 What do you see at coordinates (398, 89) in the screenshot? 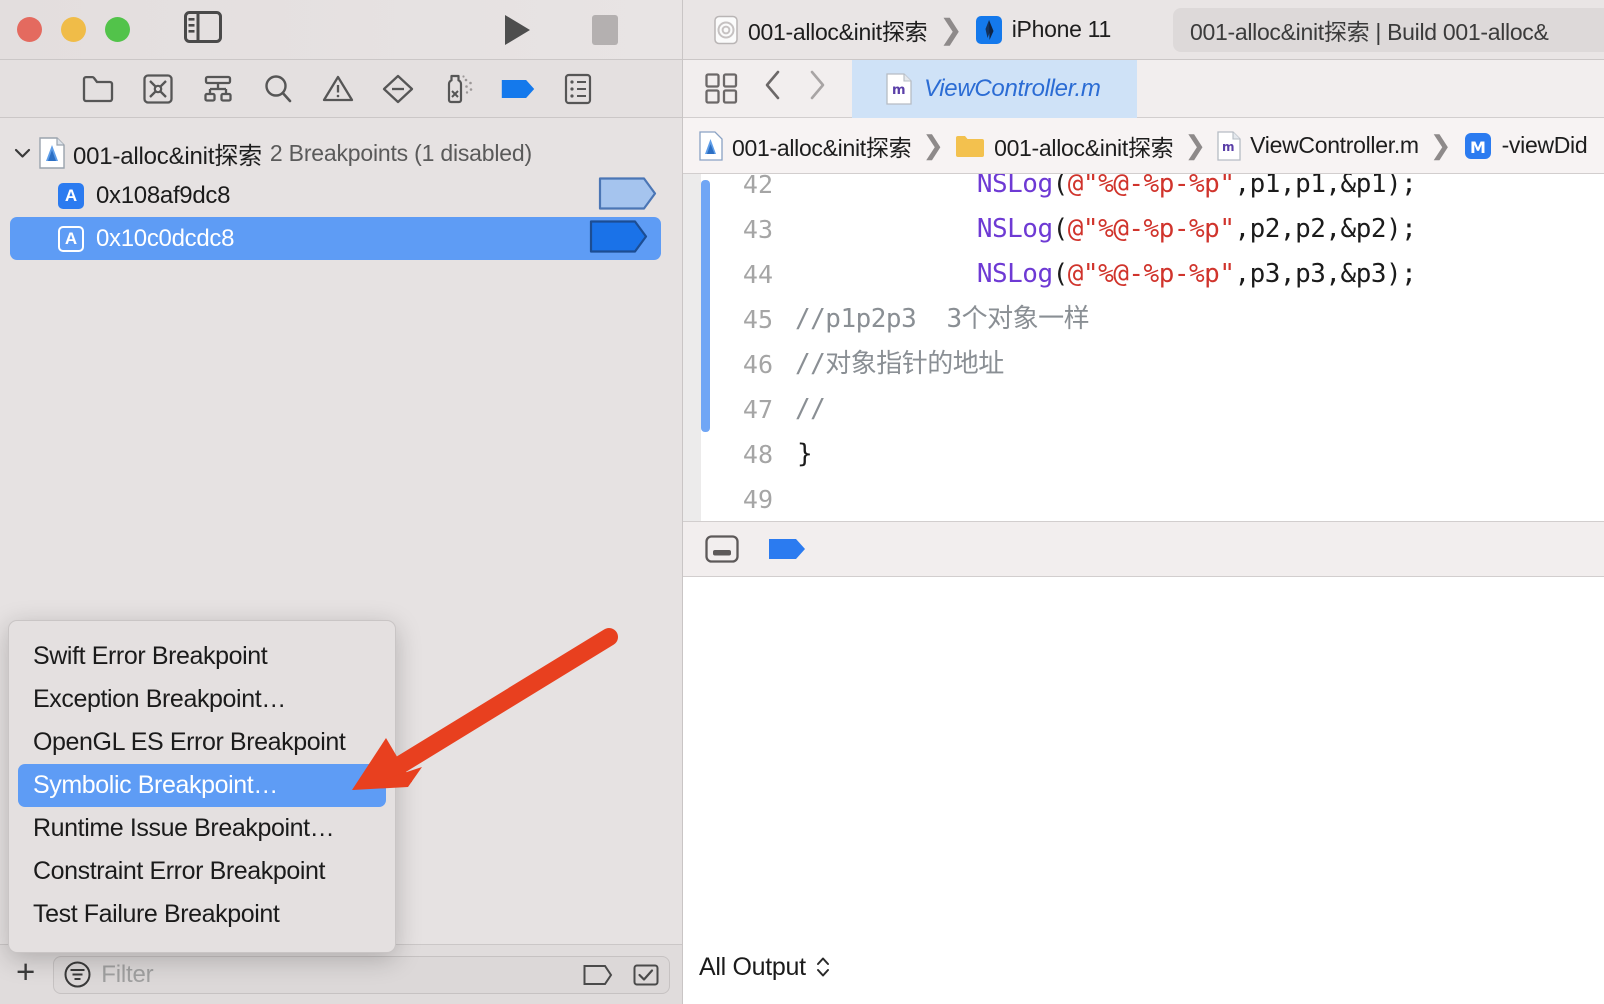
I see `nav-tab-test` at bounding box center [398, 89].